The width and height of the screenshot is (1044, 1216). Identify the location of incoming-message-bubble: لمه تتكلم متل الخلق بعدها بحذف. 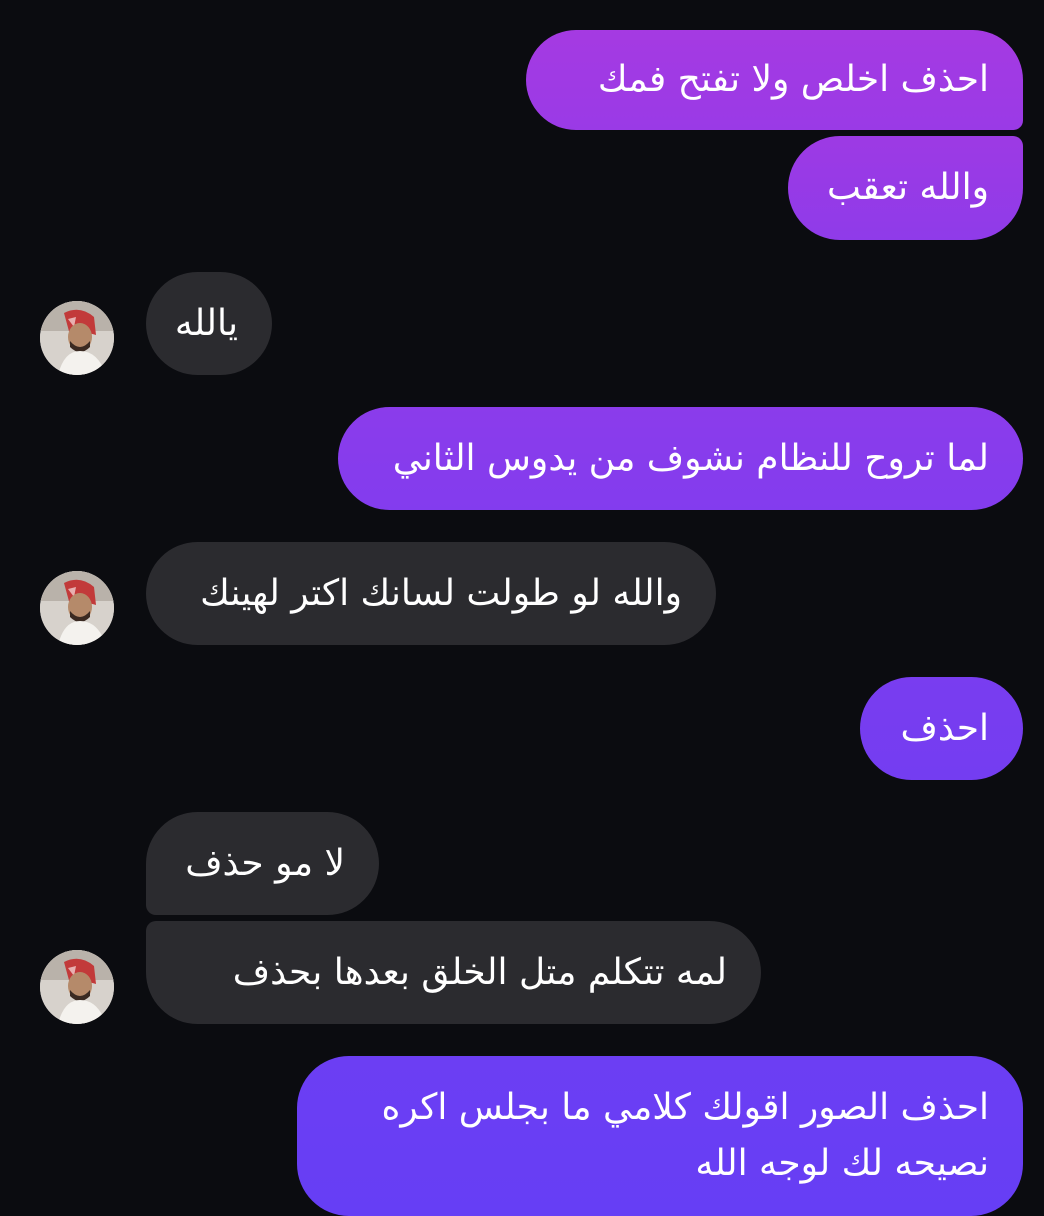
(453, 972).